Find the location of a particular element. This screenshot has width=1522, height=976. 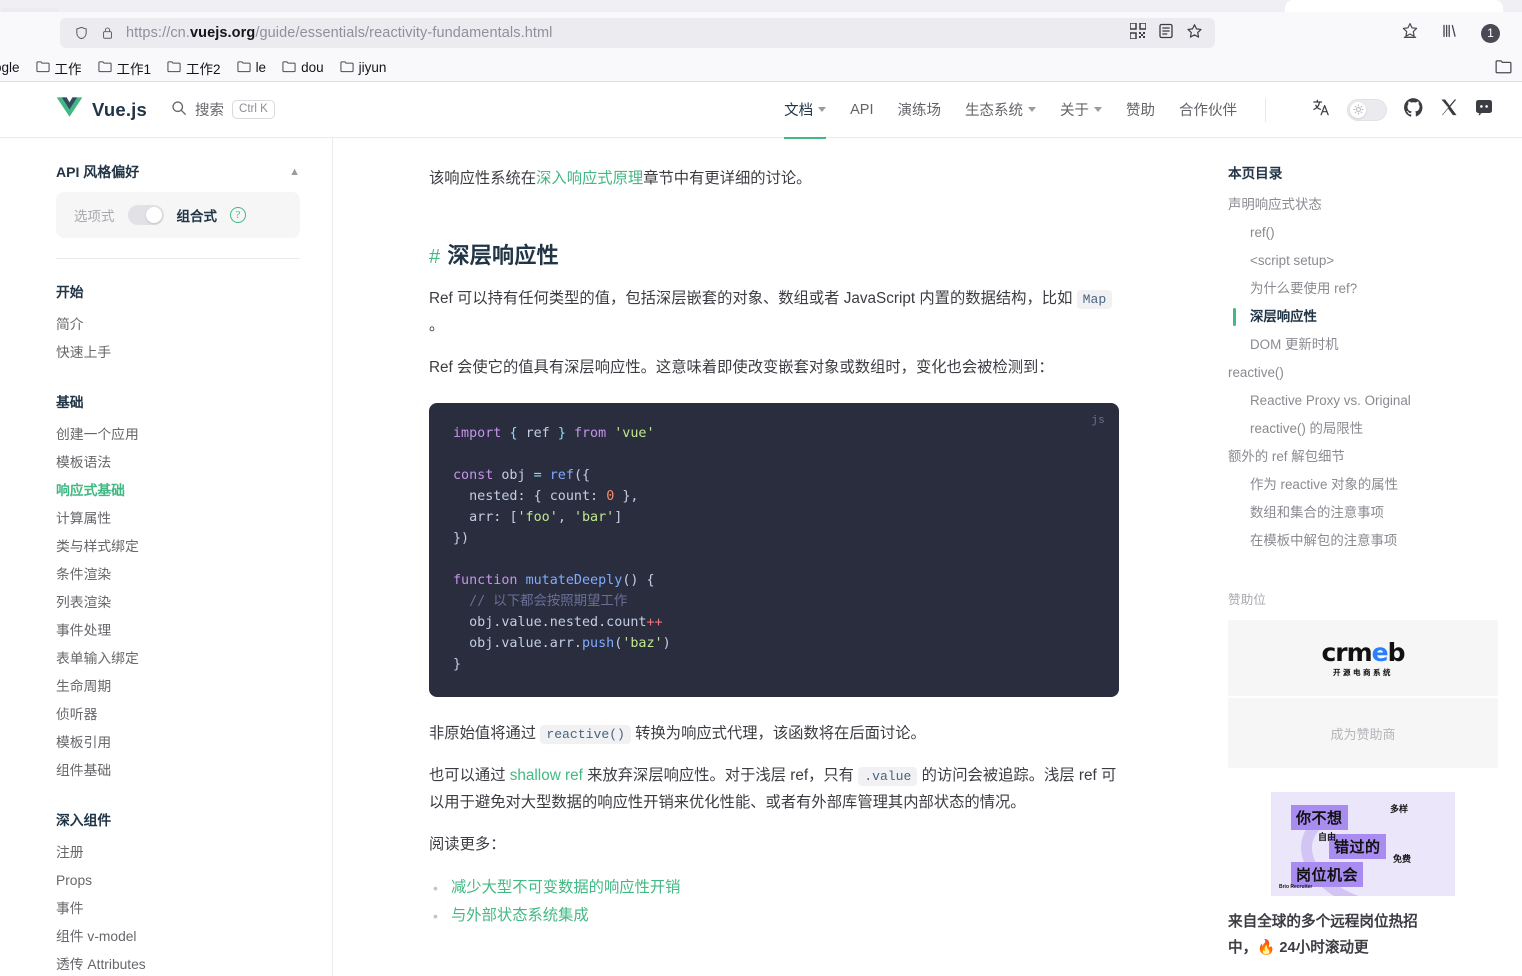

active-tab is located at coordinates (1394, 6).